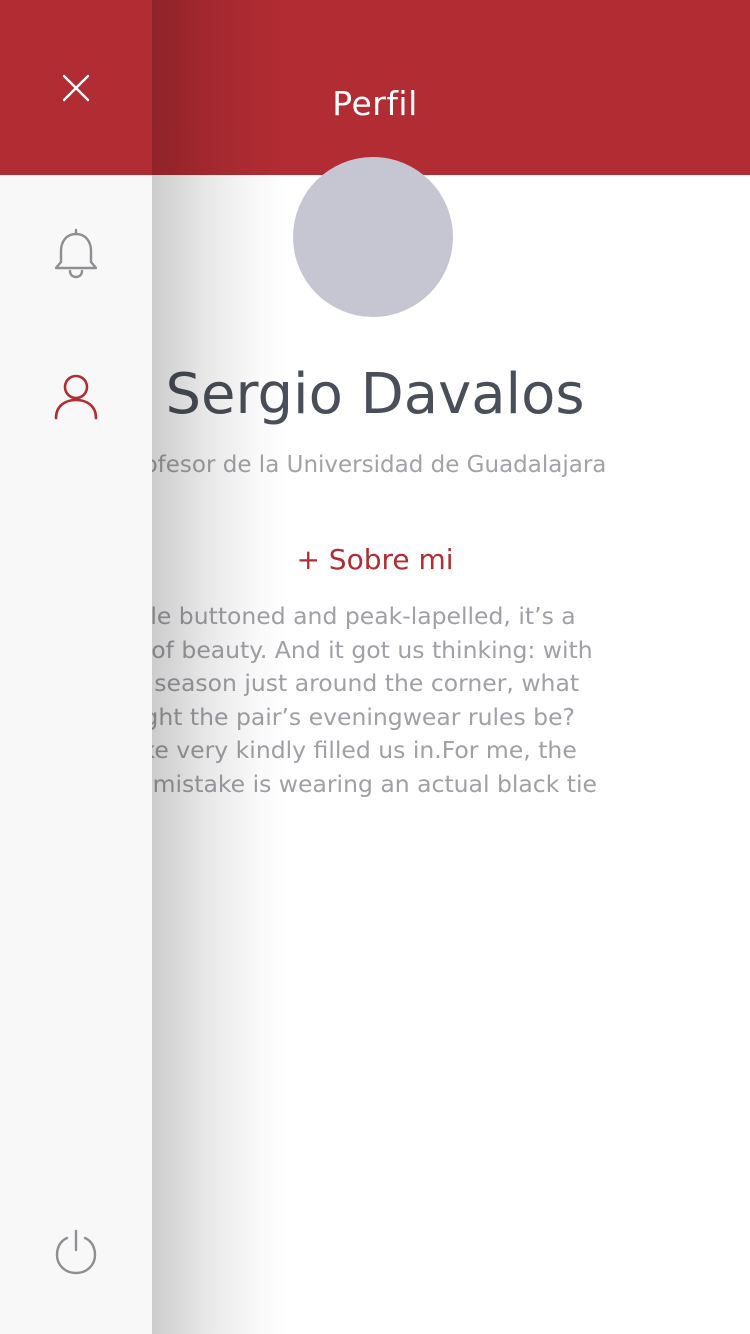 This screenshot has height=1334, width=750. What do you see at coordinates (76, 253) in the screenshot?
I see `bell-icon` at bounding box center [76, 253].